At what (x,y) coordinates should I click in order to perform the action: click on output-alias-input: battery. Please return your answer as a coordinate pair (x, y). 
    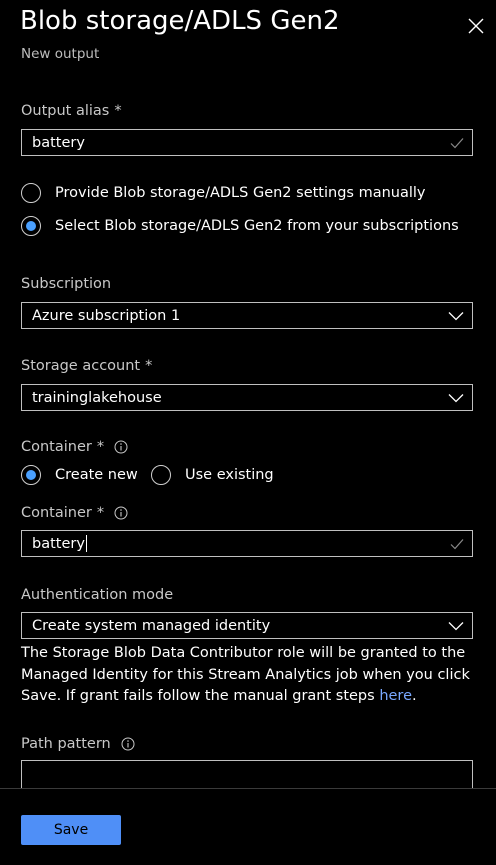
    Looking at the image, I should click on (247, 142).